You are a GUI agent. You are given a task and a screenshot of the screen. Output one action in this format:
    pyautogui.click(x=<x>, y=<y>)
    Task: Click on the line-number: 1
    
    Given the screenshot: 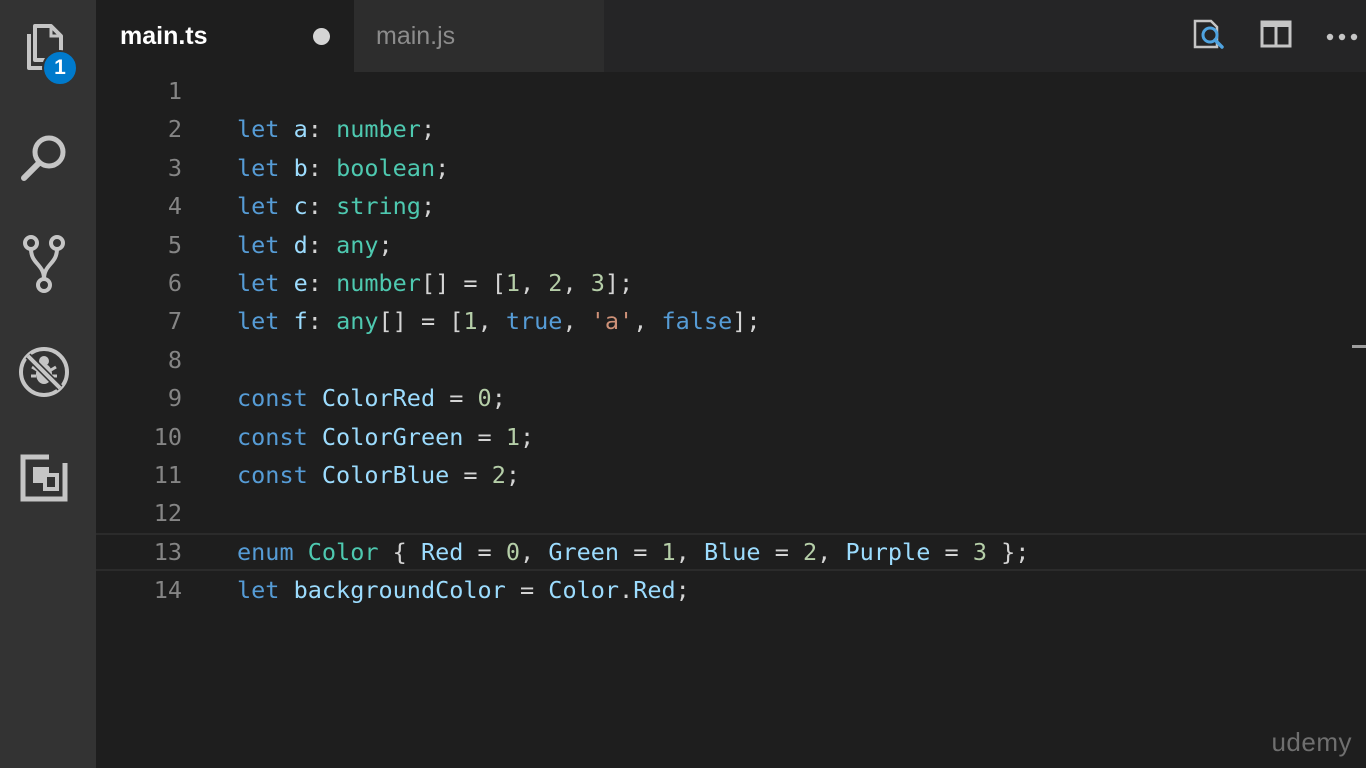 What is the action you would take?
    pyautogui.click(x=174, y=91)
    